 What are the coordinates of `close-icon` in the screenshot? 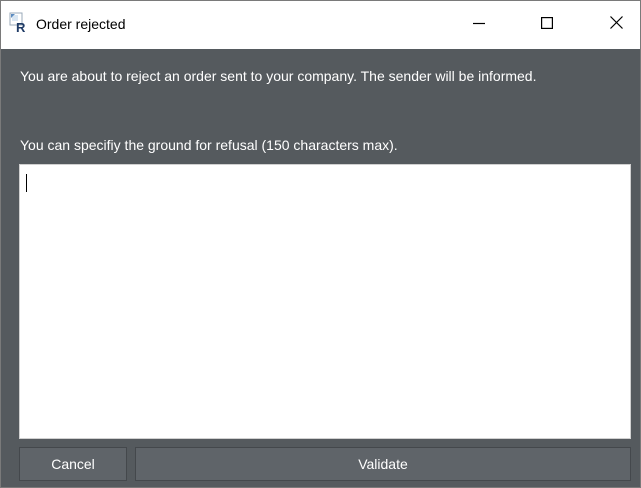 It's located at (616, 25).